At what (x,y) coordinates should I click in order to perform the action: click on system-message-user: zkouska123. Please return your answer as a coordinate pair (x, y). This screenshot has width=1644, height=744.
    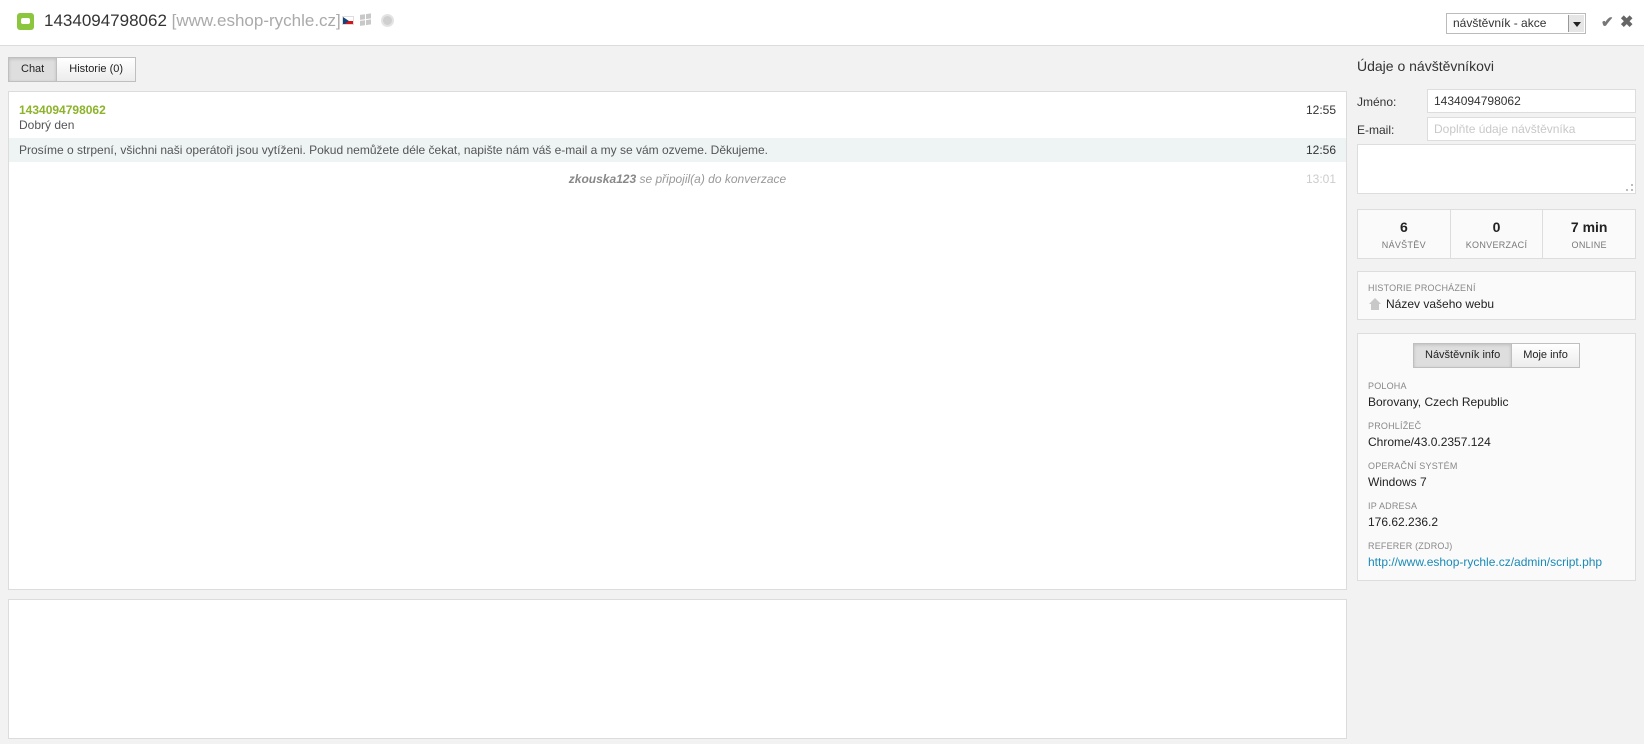
    Looking at the image, I should click on (602, 179).